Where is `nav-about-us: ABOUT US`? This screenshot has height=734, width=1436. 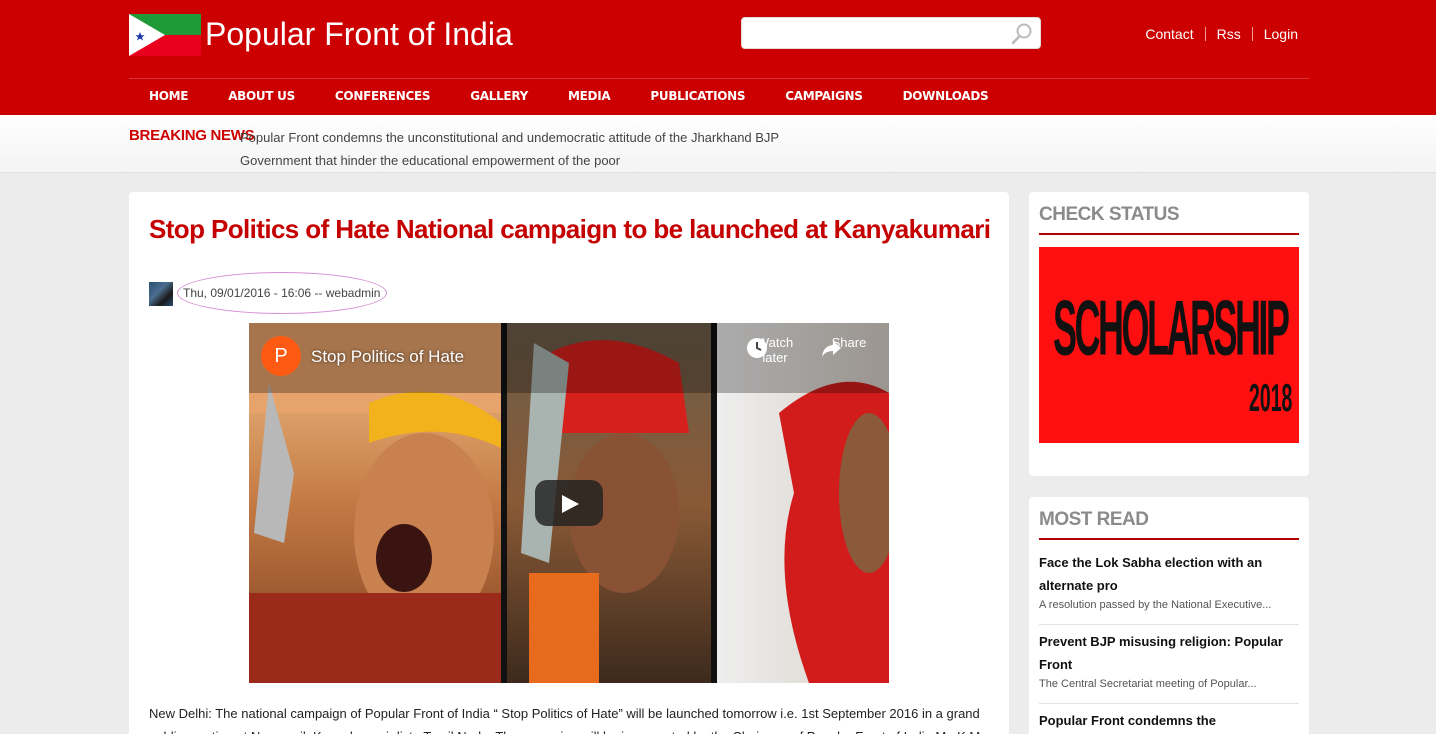 nav-about-us: ABOUT US is located at coordinates (261, 96).